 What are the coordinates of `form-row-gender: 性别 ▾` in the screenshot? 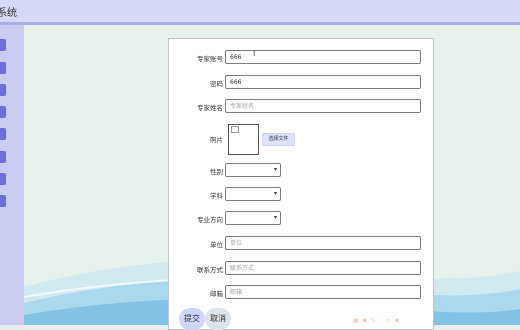 It's located at (301, 171).